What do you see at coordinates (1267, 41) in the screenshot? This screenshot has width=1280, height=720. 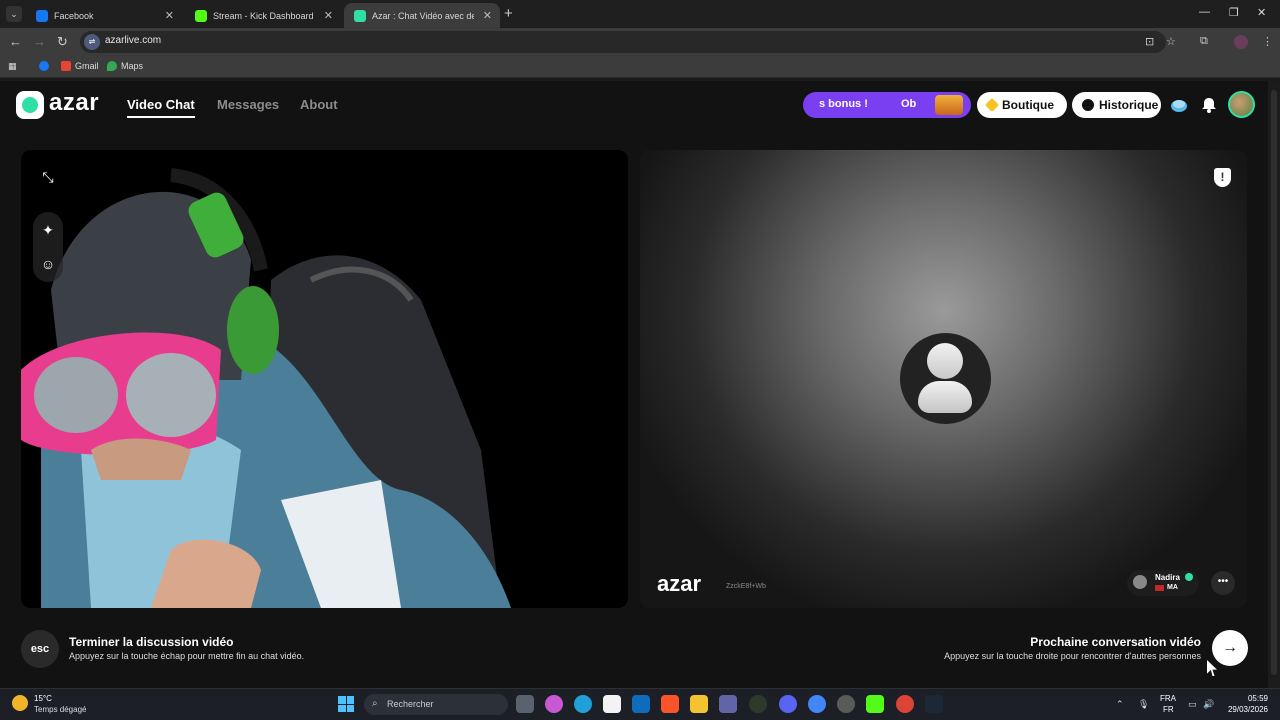 I see `menu-icon: ⋮` at bounding box center [1267, 41].